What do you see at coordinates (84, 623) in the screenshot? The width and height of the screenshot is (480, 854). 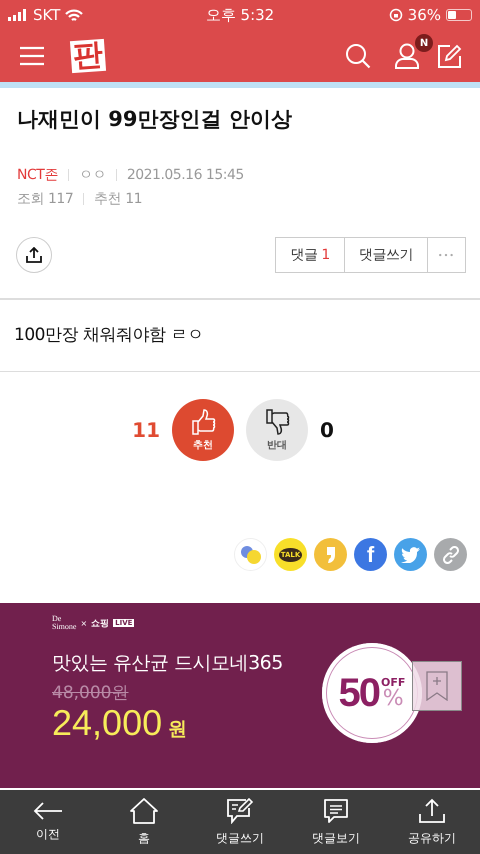 I see `cross-mark: ×` at bounding box center [84, 623].